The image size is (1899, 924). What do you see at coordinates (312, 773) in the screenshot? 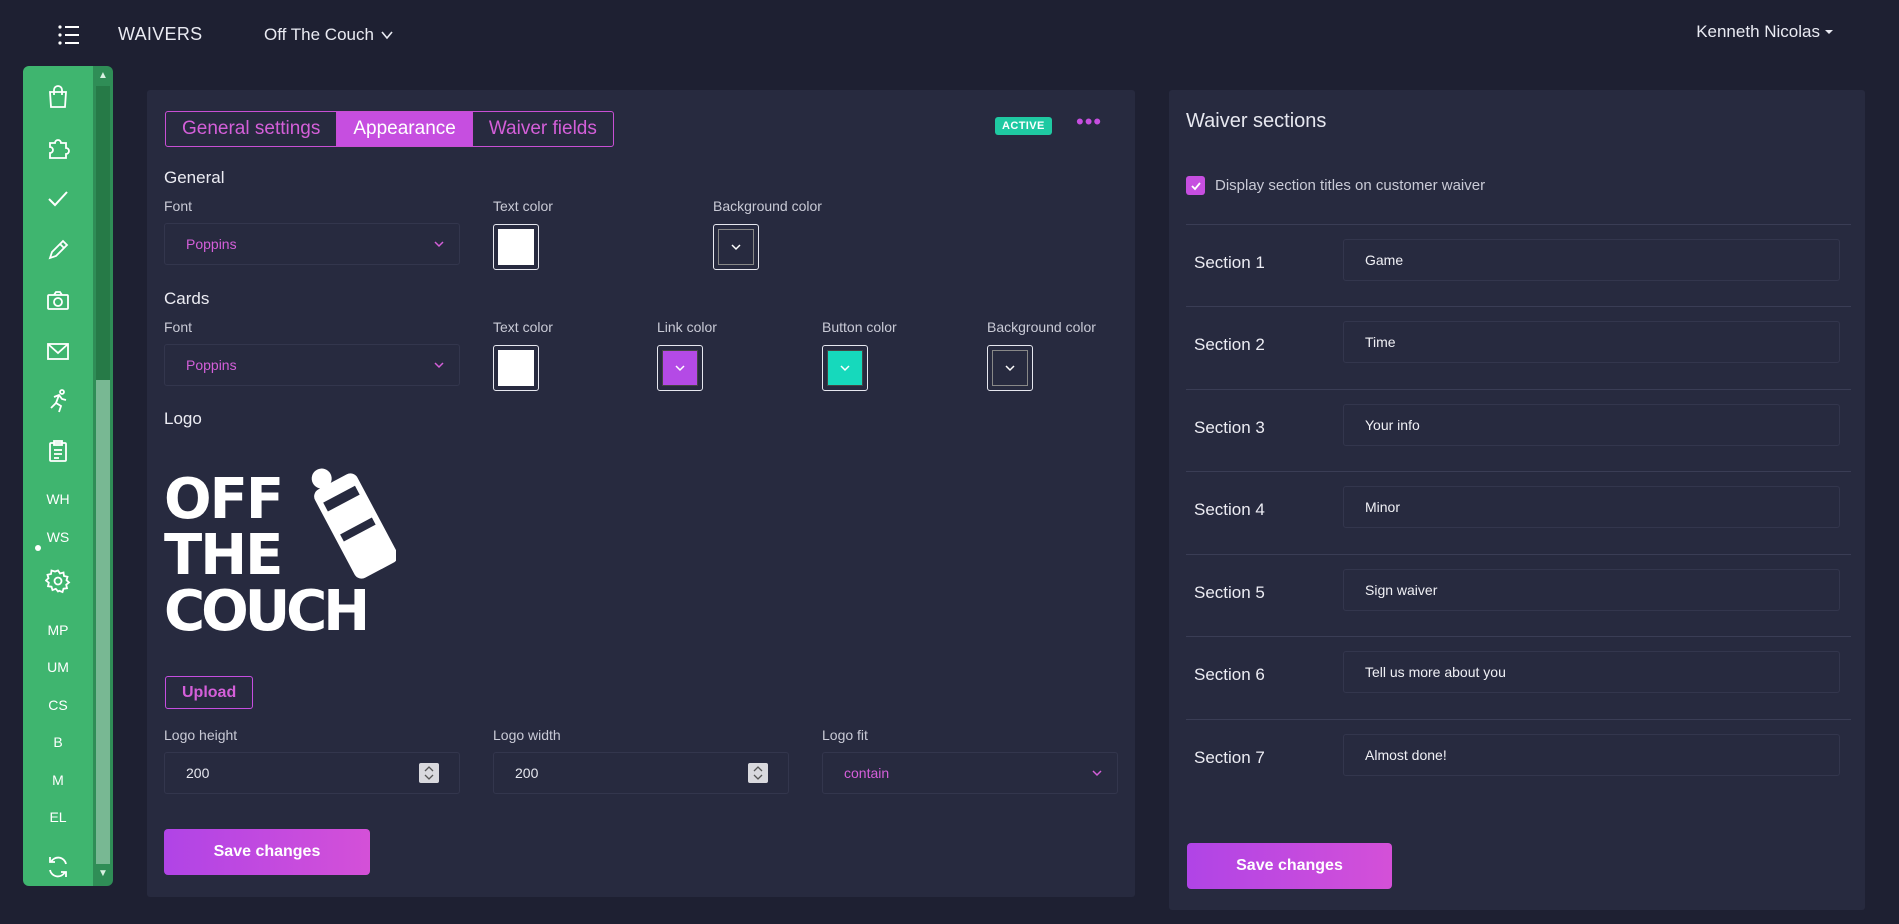
I see `logo-height-input: 200` at bounding box center [312, 773].